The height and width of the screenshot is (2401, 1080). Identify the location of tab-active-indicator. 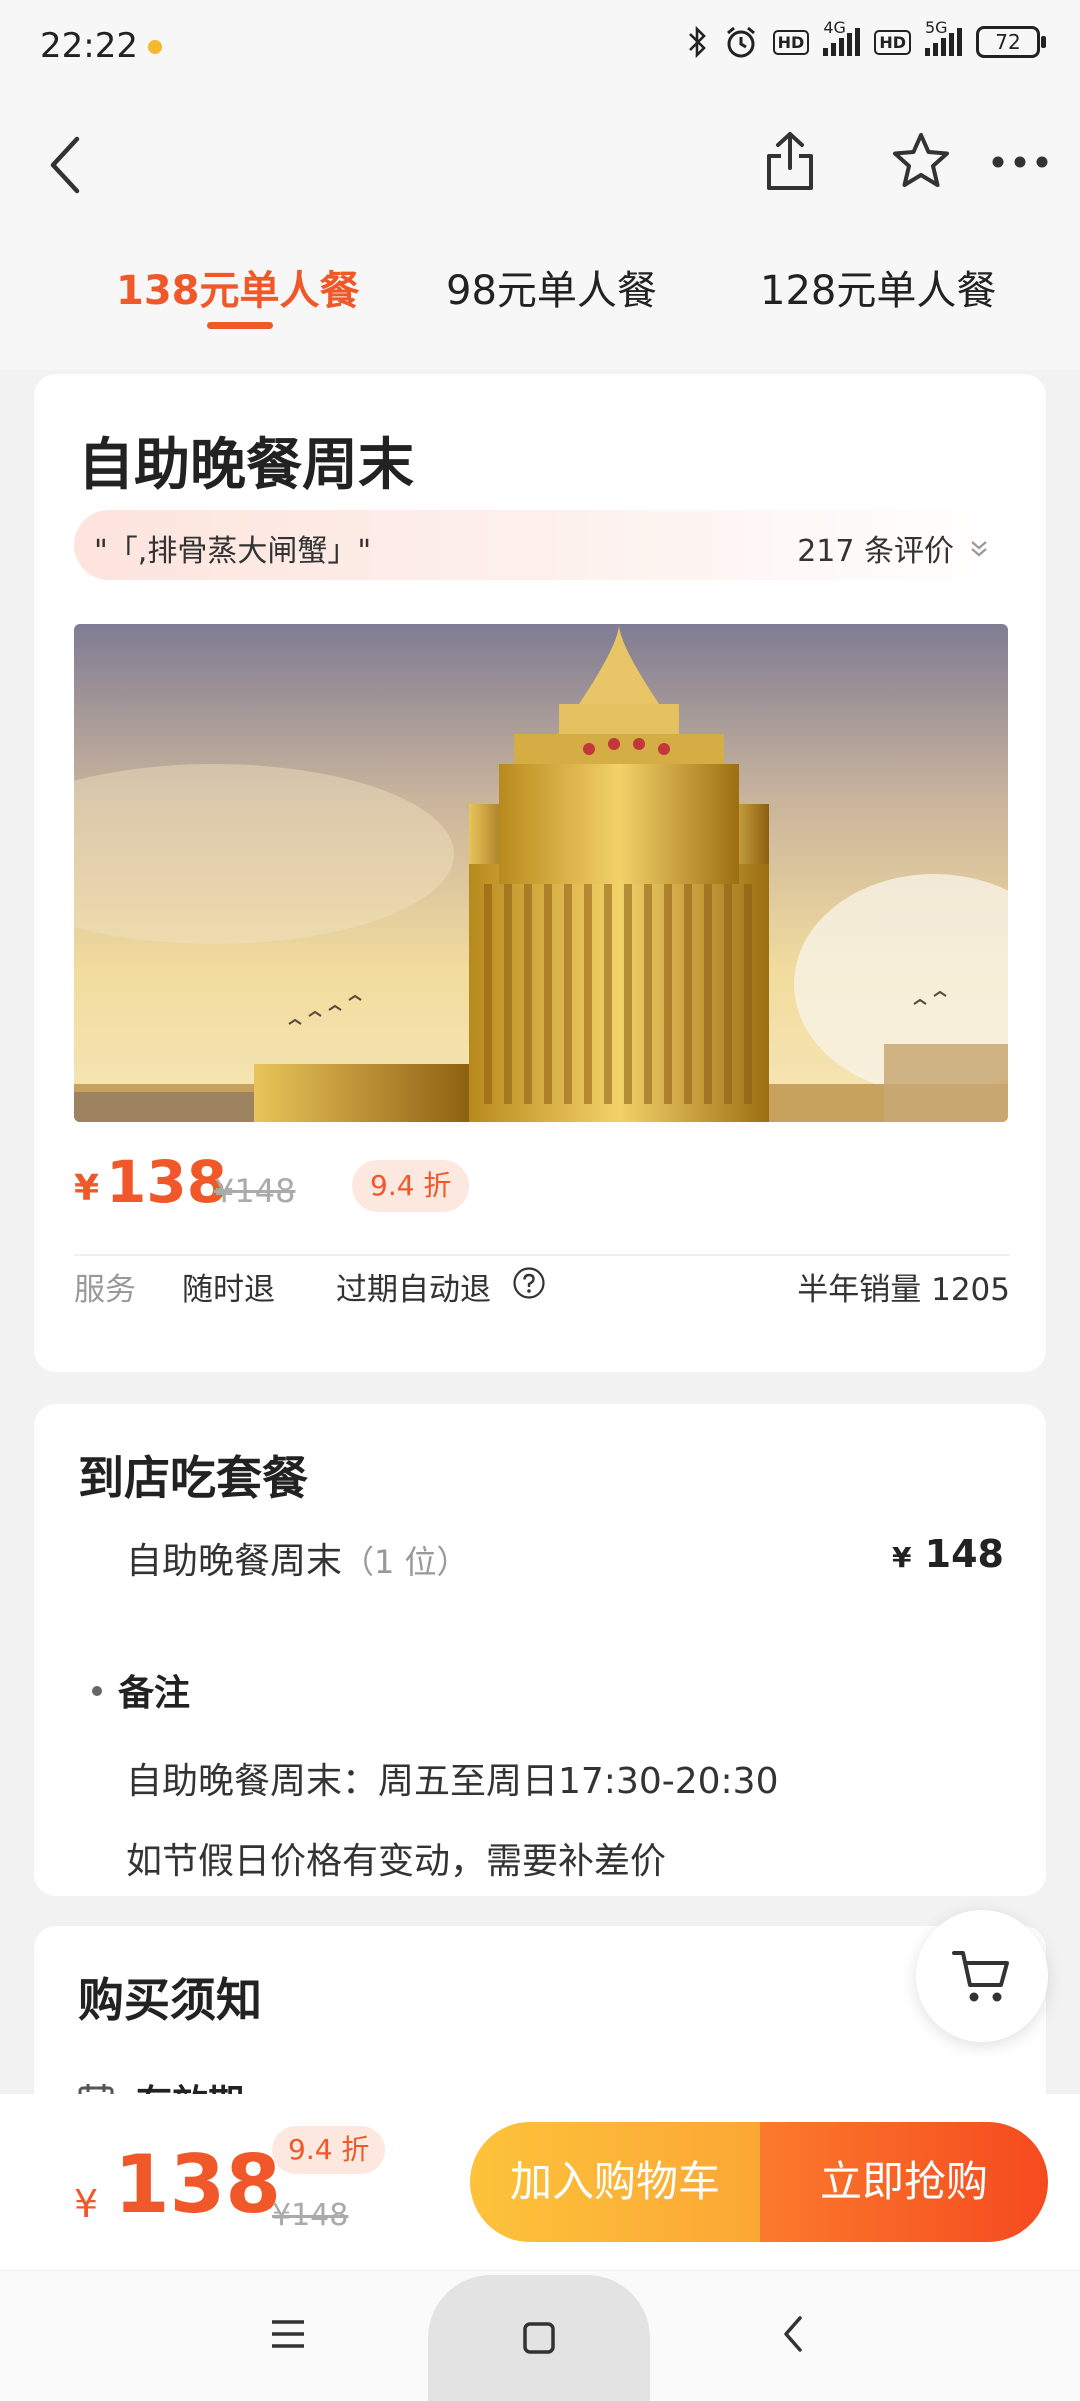
(240, 325).